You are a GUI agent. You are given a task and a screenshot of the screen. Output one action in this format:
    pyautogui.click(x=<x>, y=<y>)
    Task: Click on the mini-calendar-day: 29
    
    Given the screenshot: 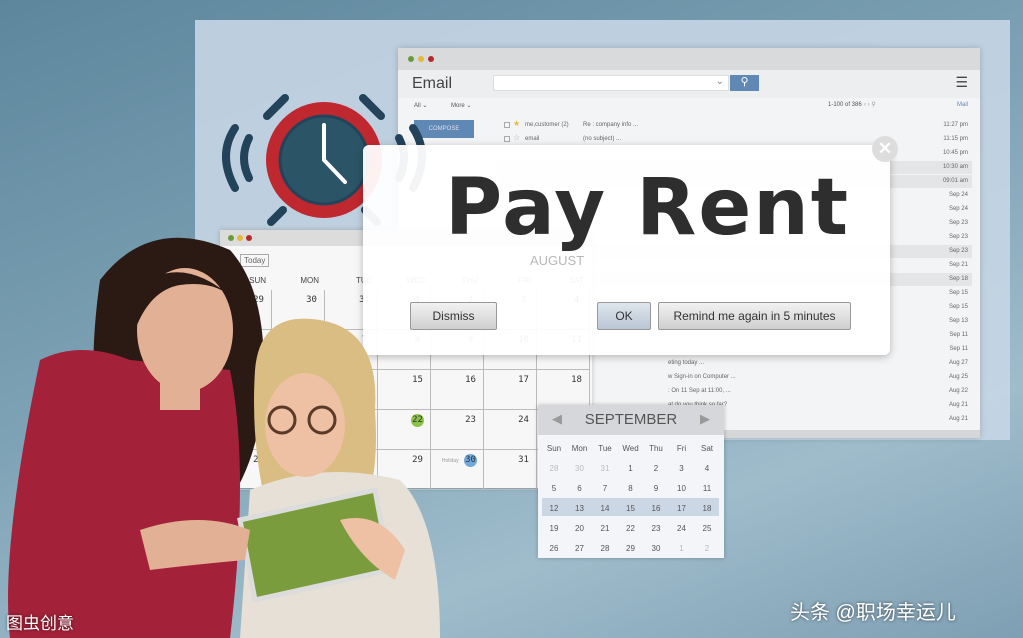 What is the action you would take?
    pyautogui.click(x=631, y=548)
    